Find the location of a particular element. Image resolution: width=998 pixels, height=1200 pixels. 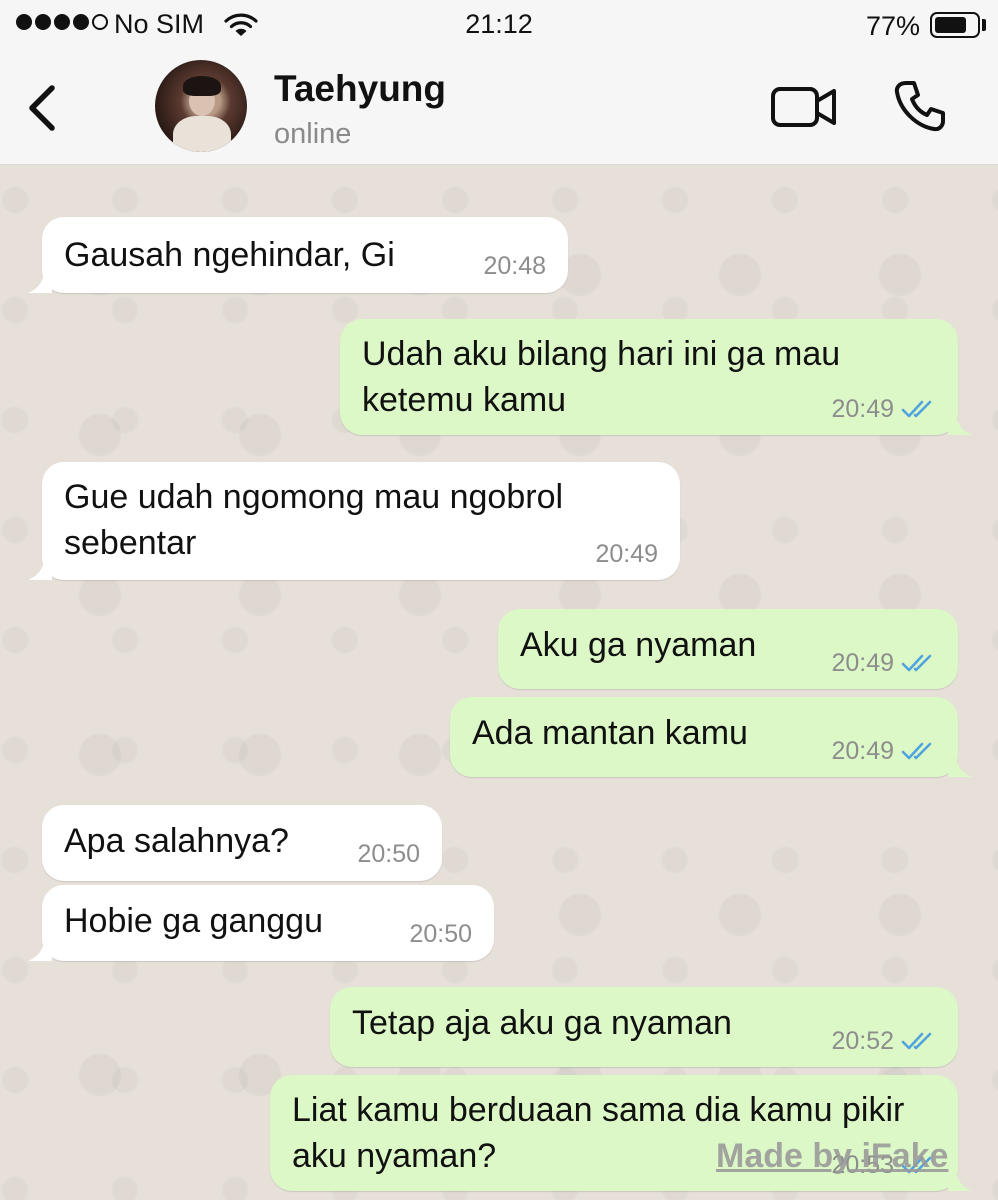

outgoing-message-bubble: Ada mantan kamu 20:49 is located at coordinates (711, 737).